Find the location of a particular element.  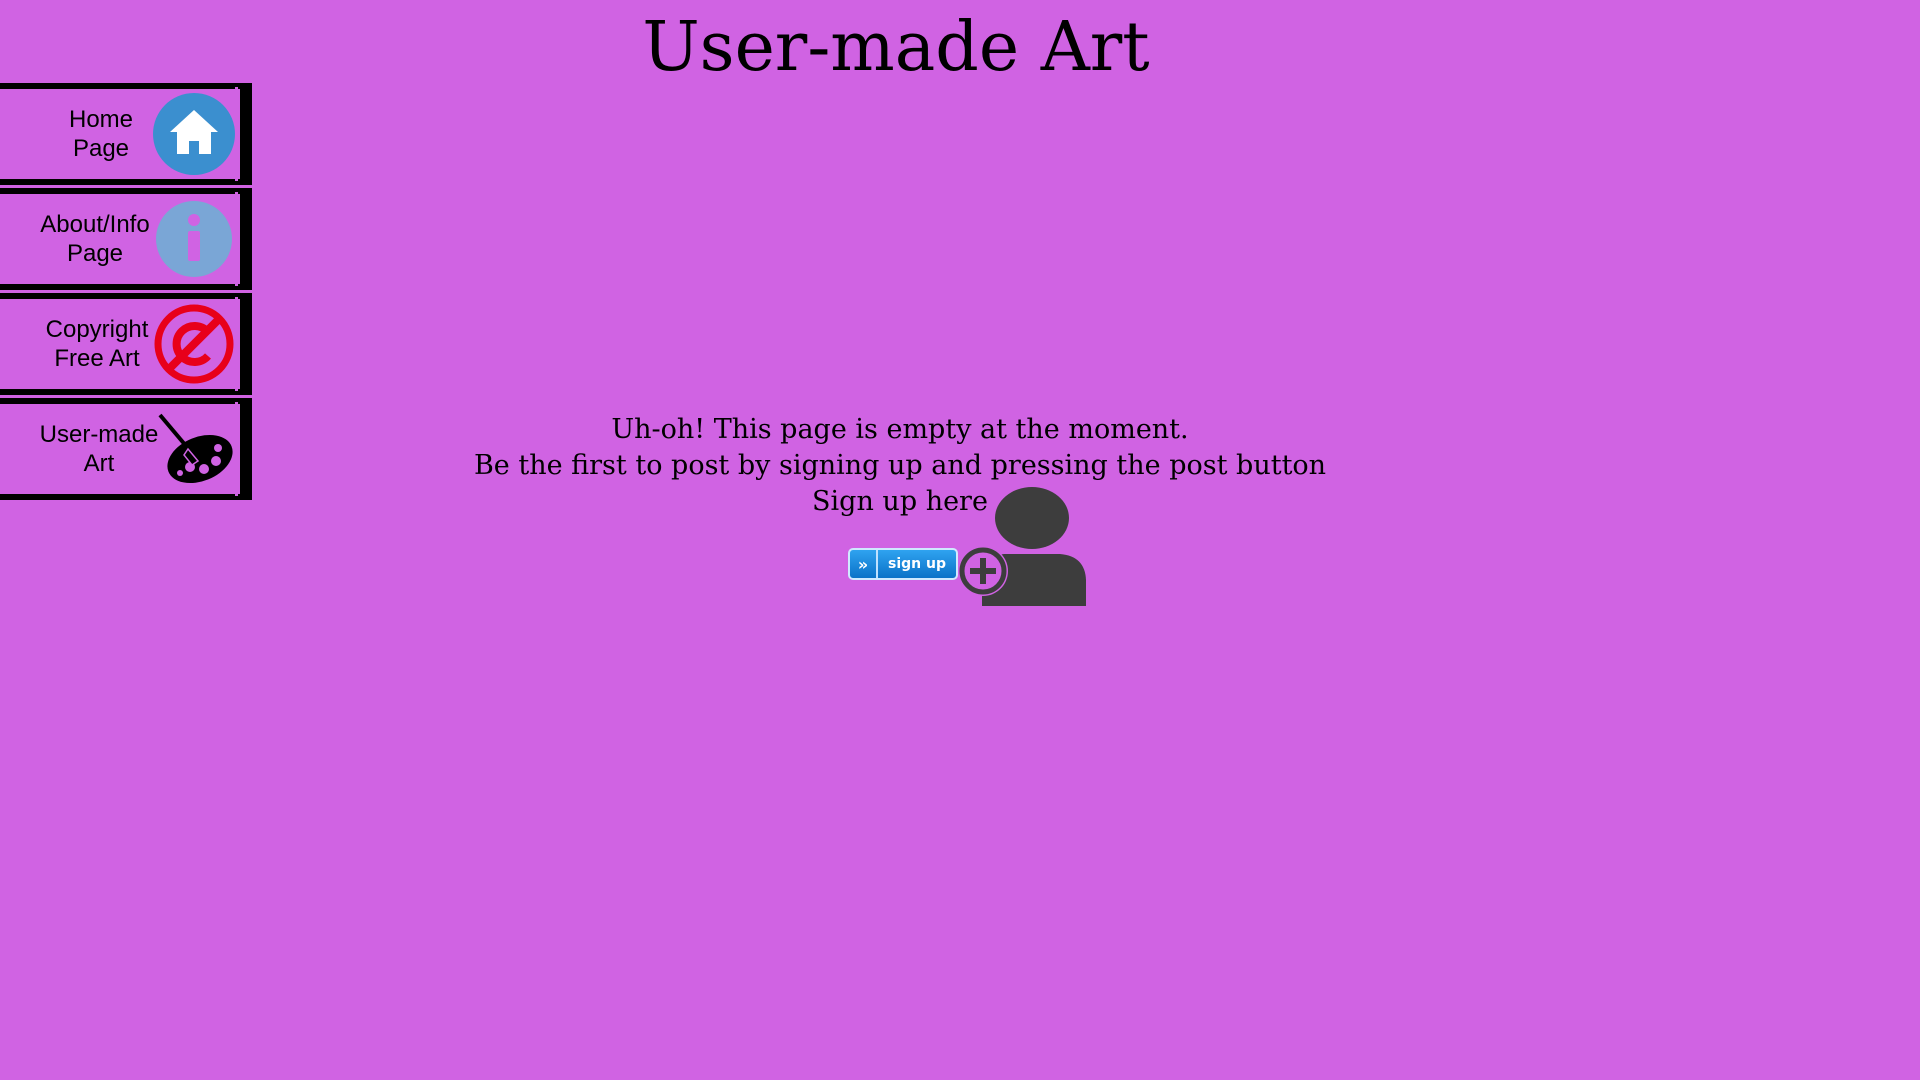

page-title: User-made Art is located at coordinates (896, 47).